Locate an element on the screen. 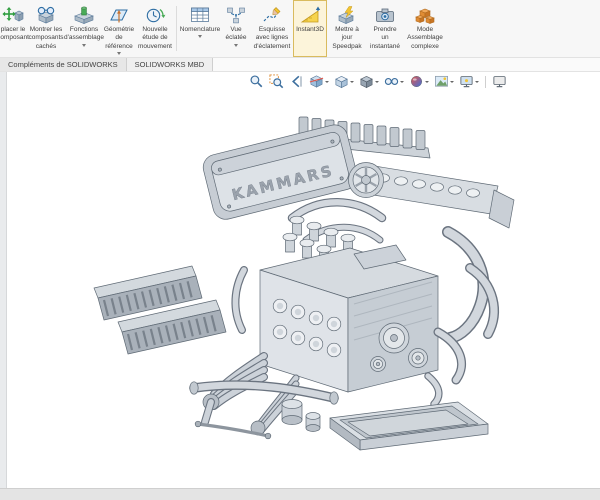 The height and width of the screenshot is (500, 600). cmd-label: Nomenclature is located at coordinates (200, 29).